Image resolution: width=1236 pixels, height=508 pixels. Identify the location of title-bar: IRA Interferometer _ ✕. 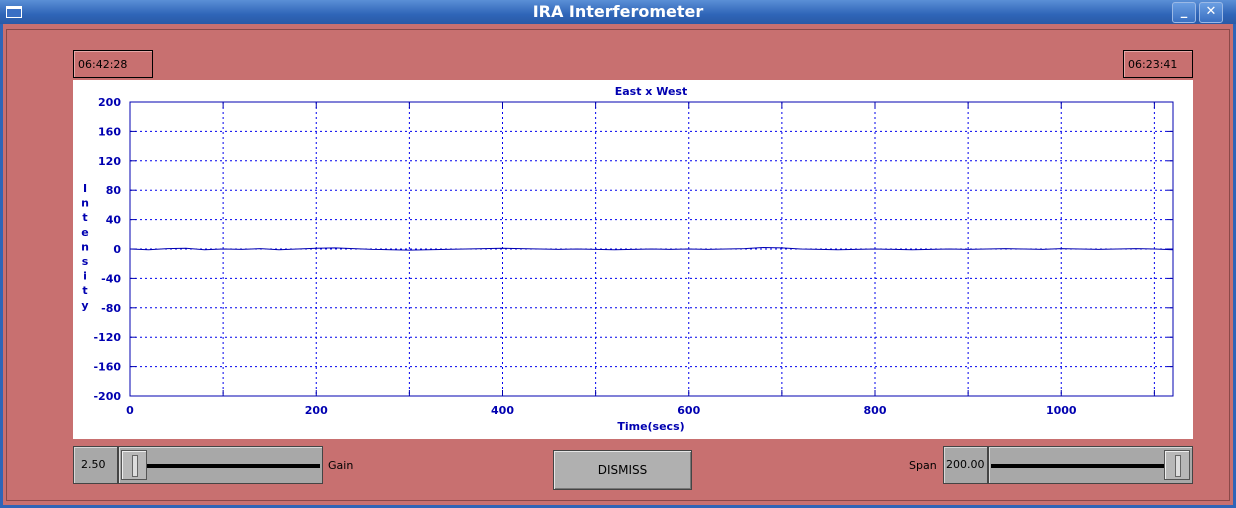
(618, 12).